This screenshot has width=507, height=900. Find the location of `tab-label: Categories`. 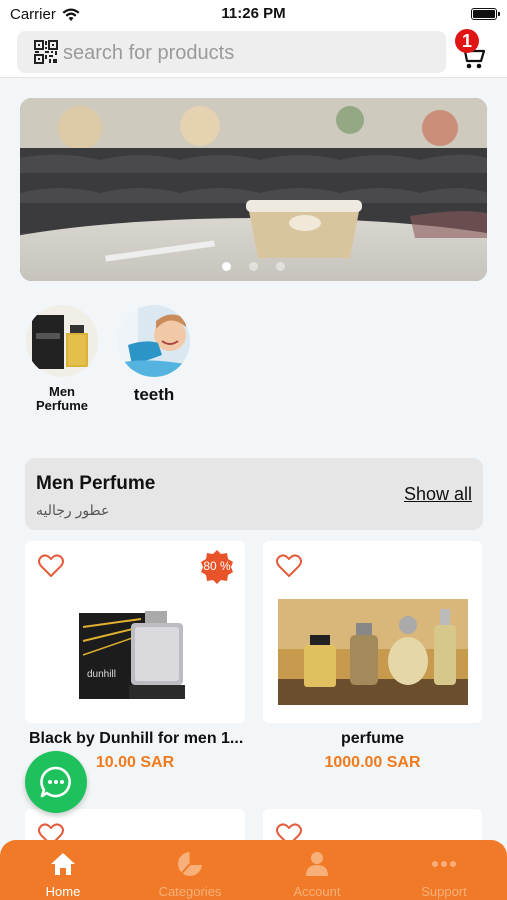

tab-label: Categories is located at coordinates (190, 891).